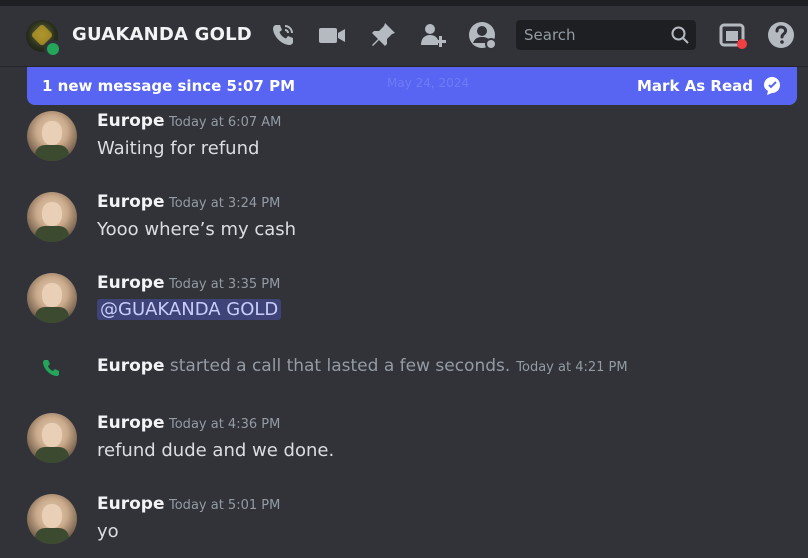  Describe the element at coordinates (482, 35) in the screenshot. I see `profile-icon` at that location.